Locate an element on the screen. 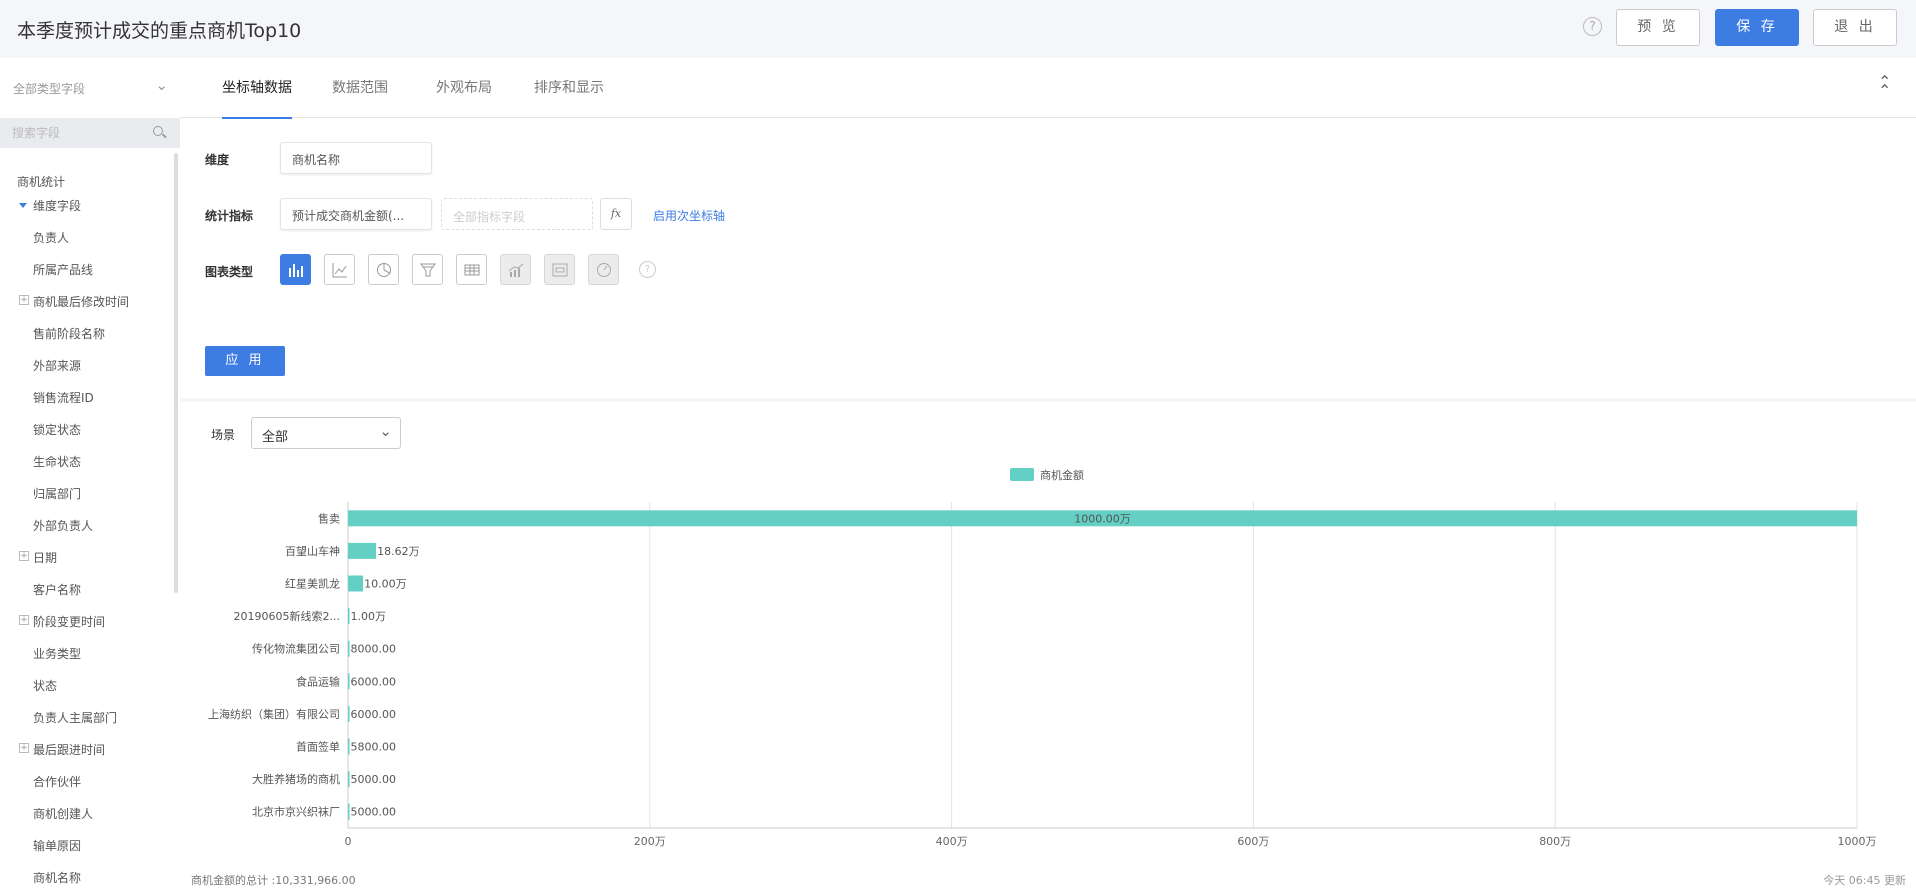  scene-value: 全部 is located at coordinates (275, 437).